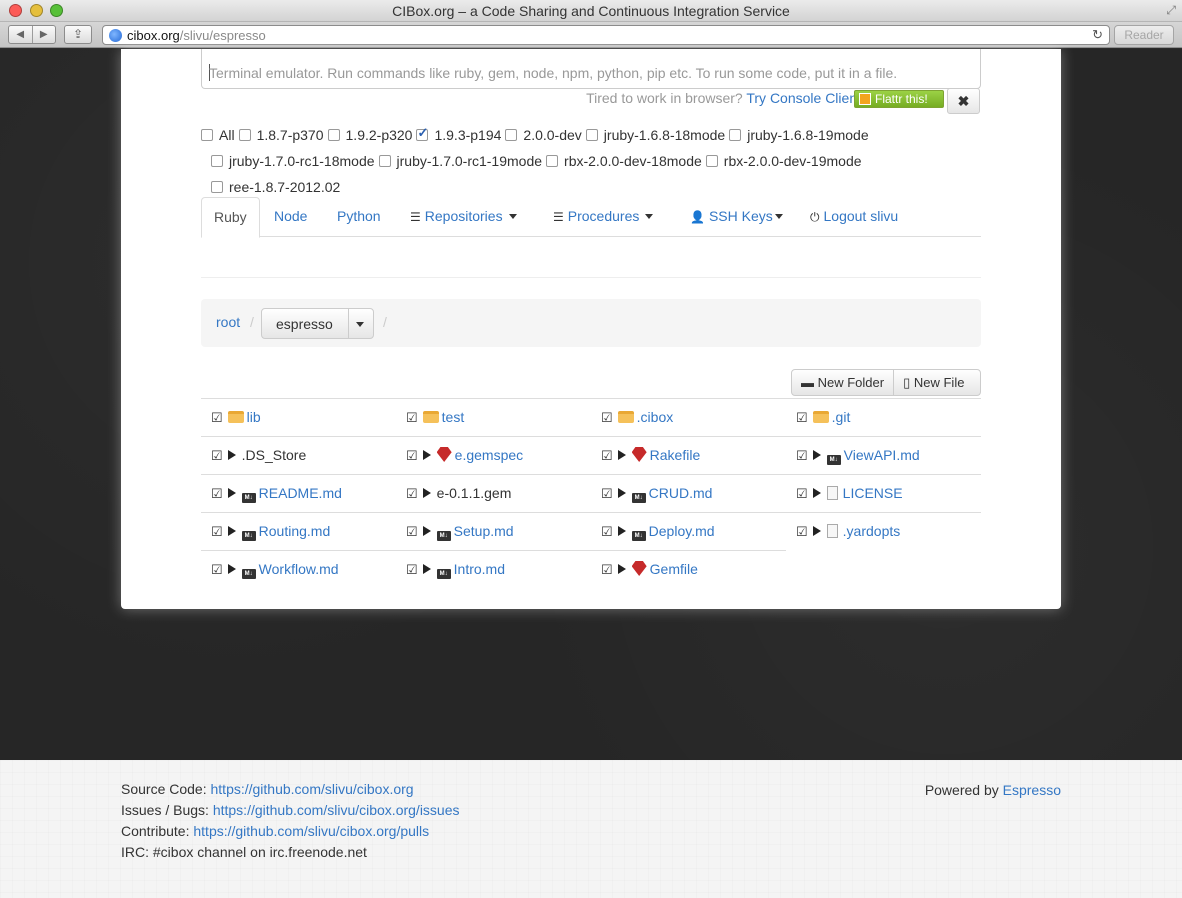 Image resolution: width=1182 pixels, height=898 pixels. What do you see at coordinates (359, 217) in the screenshot?
I see `tab-python: Python` at bounding box center [359, 217].